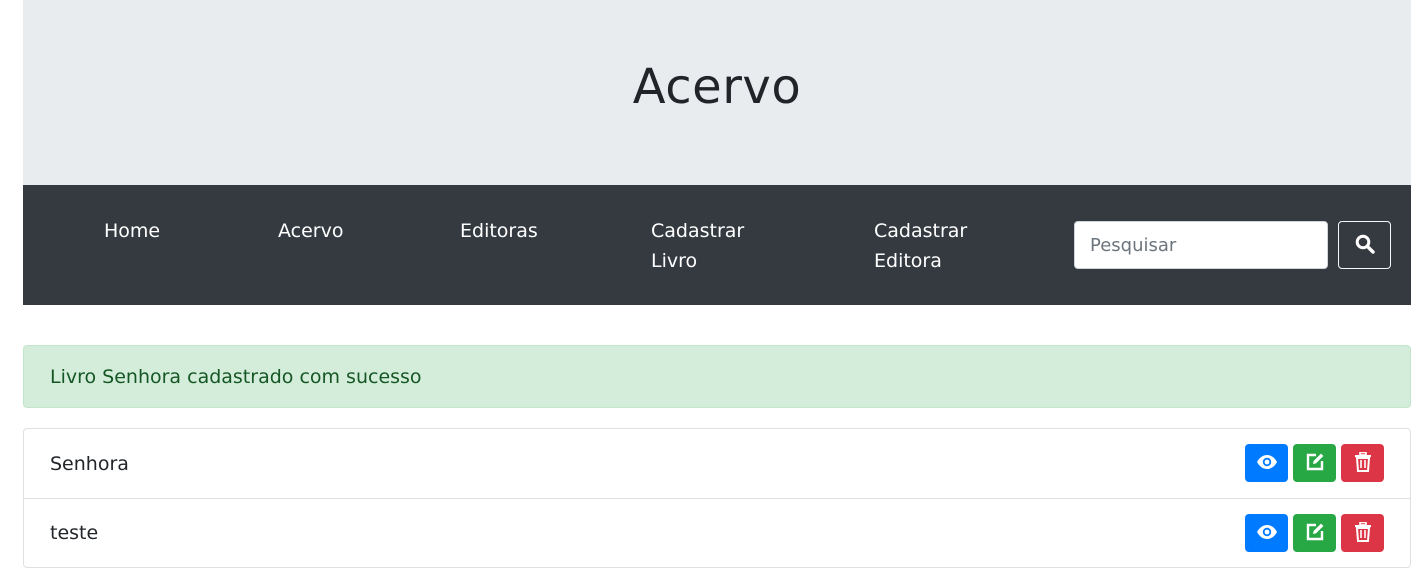 The width and height of the screenshot is (1423, 581). I want to click on list-item: Senhora, so click(717, 463).